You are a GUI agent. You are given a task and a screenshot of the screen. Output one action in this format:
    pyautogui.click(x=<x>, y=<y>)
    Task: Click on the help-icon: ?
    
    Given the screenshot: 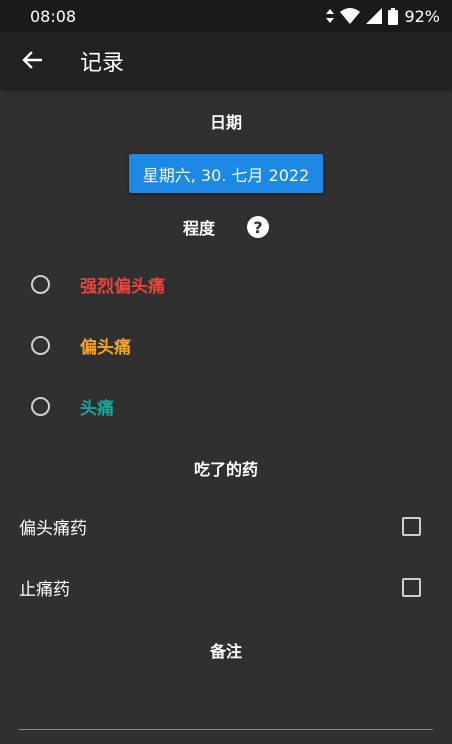 What is the action you would take?
    pyautogui.click(x=258, y=227)
    